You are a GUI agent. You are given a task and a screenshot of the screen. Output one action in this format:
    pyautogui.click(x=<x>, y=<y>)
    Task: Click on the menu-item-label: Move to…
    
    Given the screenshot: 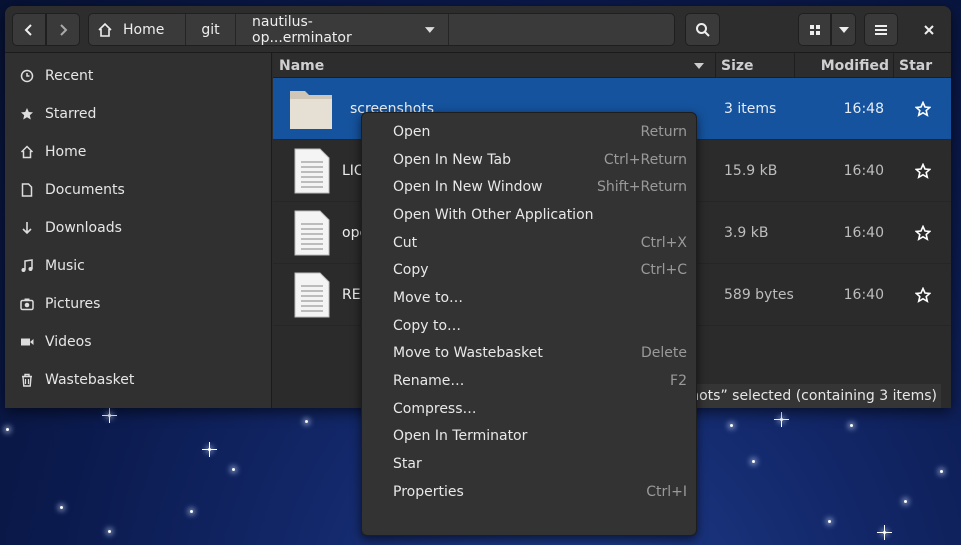 What is the action you would take?
    pyautogui.click(x=428, y=297)
    